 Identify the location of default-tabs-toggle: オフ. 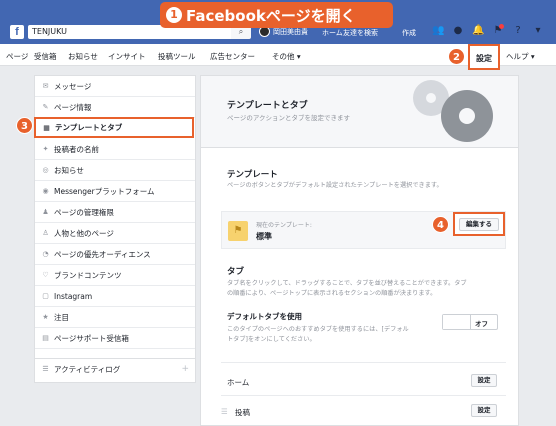
(470, 322).